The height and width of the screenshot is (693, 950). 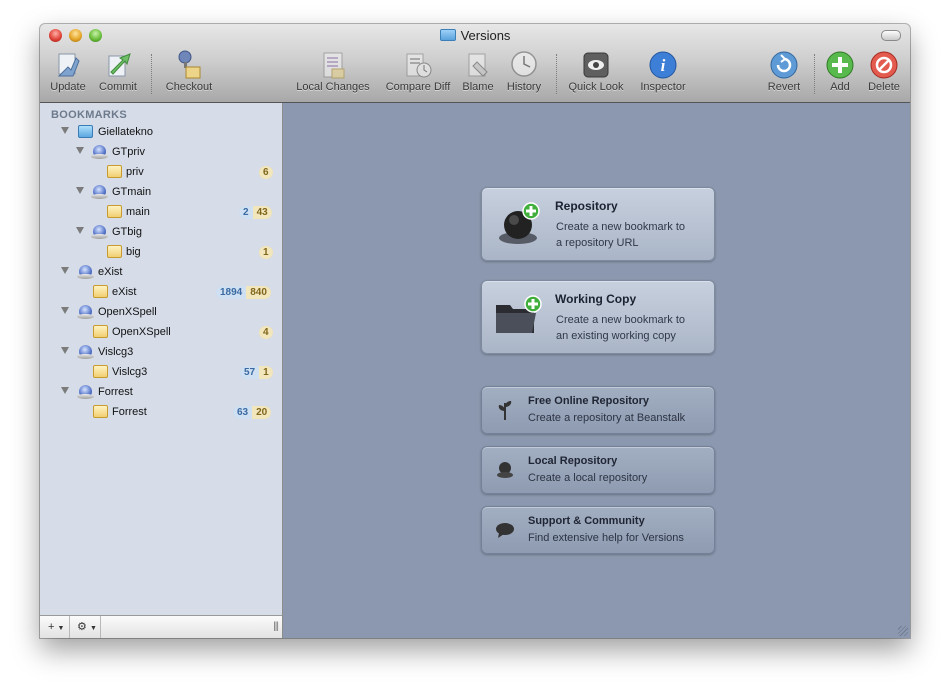 What do you see at coordinates (243, 292) in the screenshot?
I see `status-badge: 1894 840` at bounding box center [243, 292].